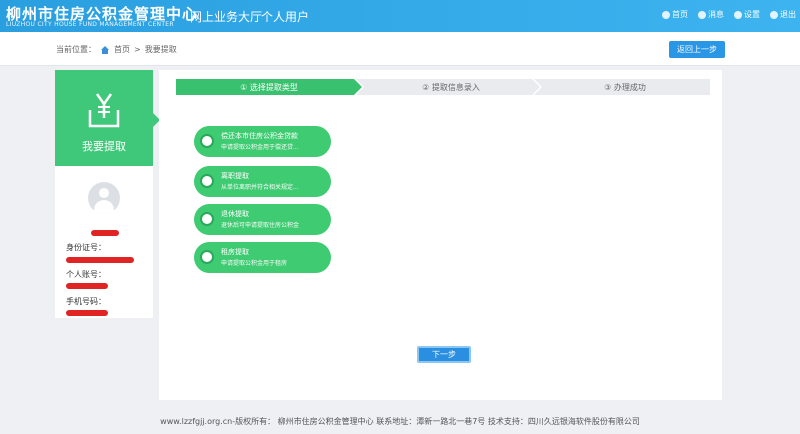  What do you see at coordinates (716, 14) in the screenshot?
I see `message-link-label: 消息` at bounding box center [716, 14].